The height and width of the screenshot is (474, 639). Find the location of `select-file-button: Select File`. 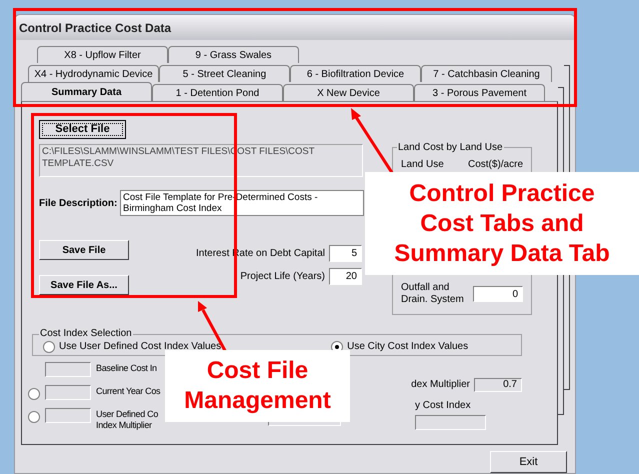

select-file-button: Select File is located at coordinates (82, 129).